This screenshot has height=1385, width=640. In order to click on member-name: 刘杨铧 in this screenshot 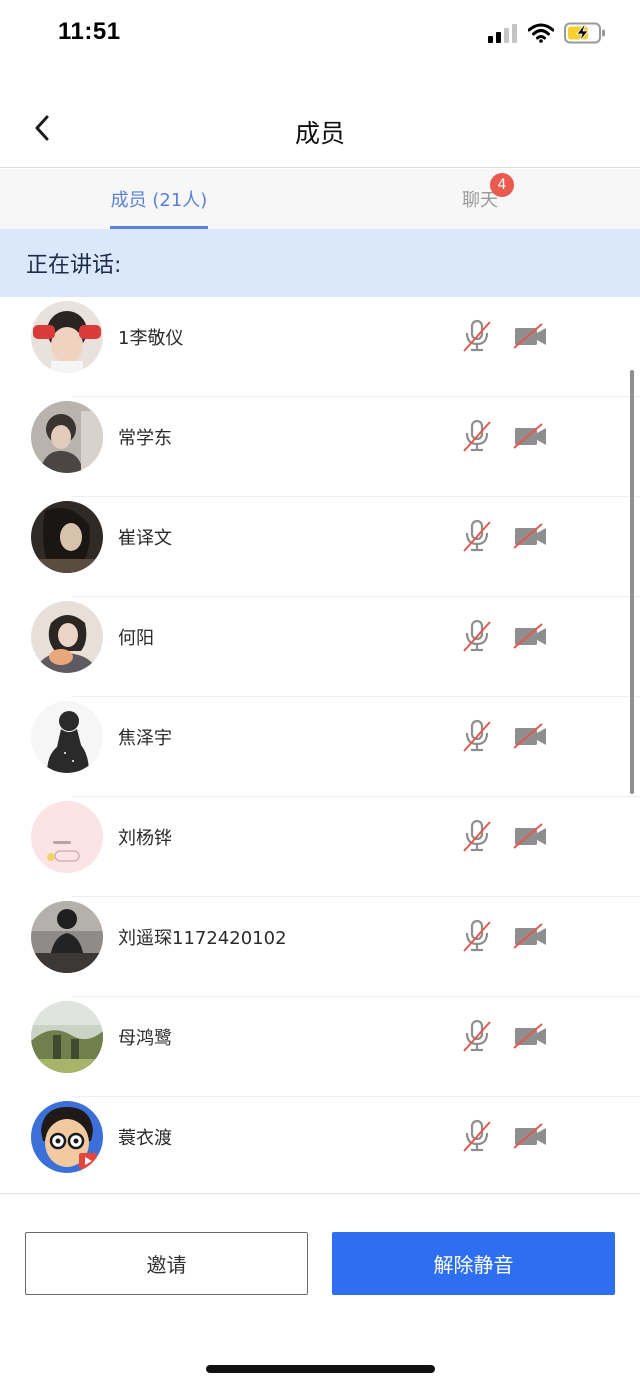, I will do `click(145, 838)`.